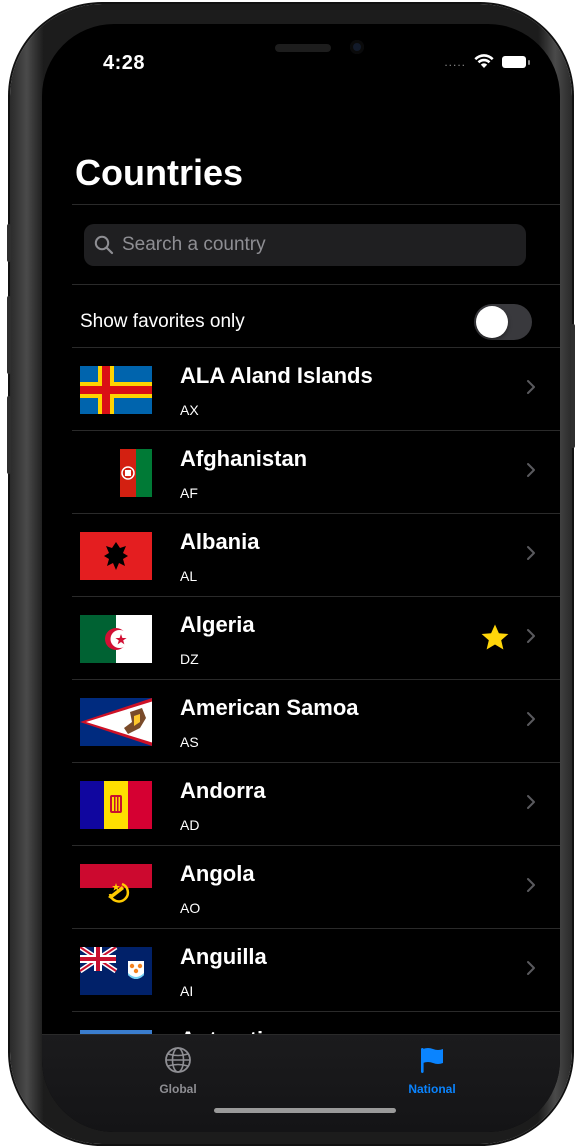 The width and height of the screenshot is (582, 1148). What do you see at coordinates (104, 245) in the screenshot?
I see `search-icon` at bounding box center [104, 245].